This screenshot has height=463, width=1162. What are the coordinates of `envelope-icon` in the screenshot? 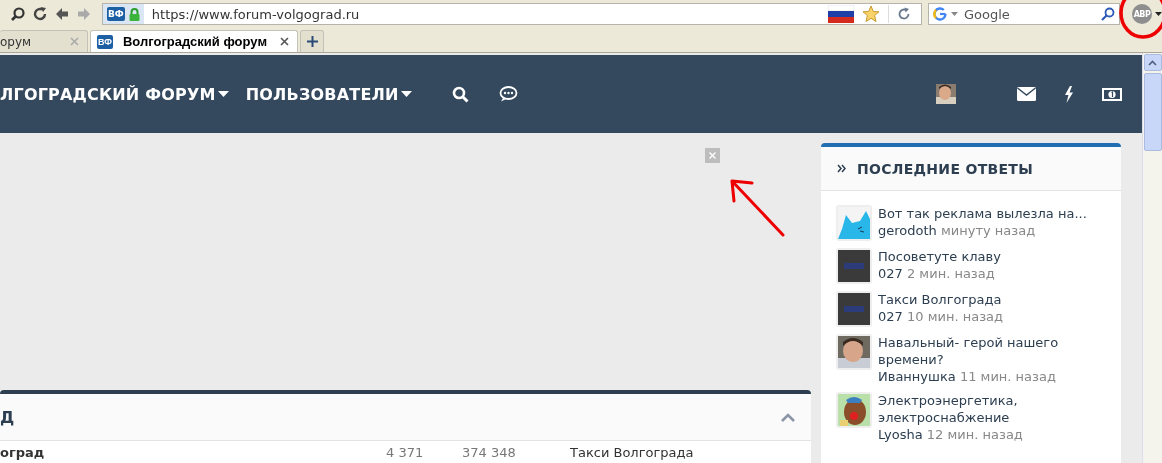 It's located at (1026, 94).